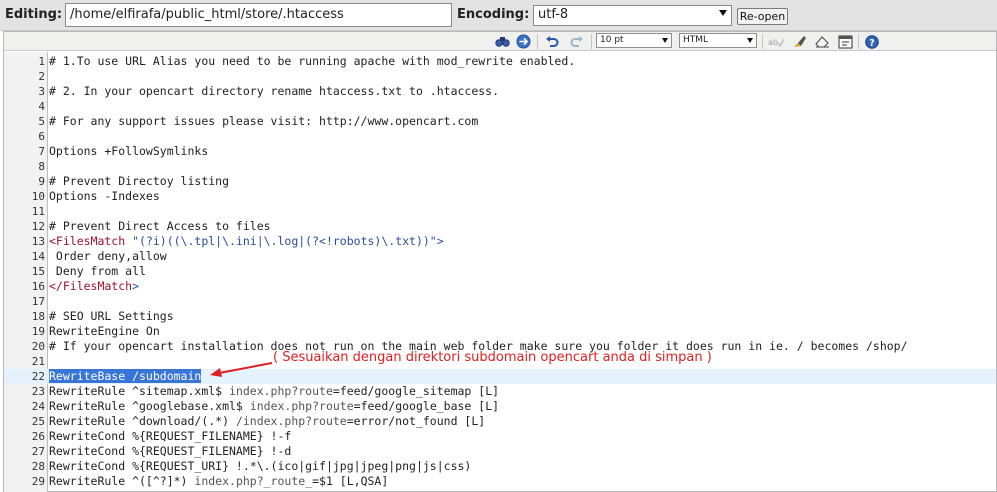 This screenshot has width=997, height=492. I want to click on line-text: # Prevent Directoy listing, so click(139, 181).